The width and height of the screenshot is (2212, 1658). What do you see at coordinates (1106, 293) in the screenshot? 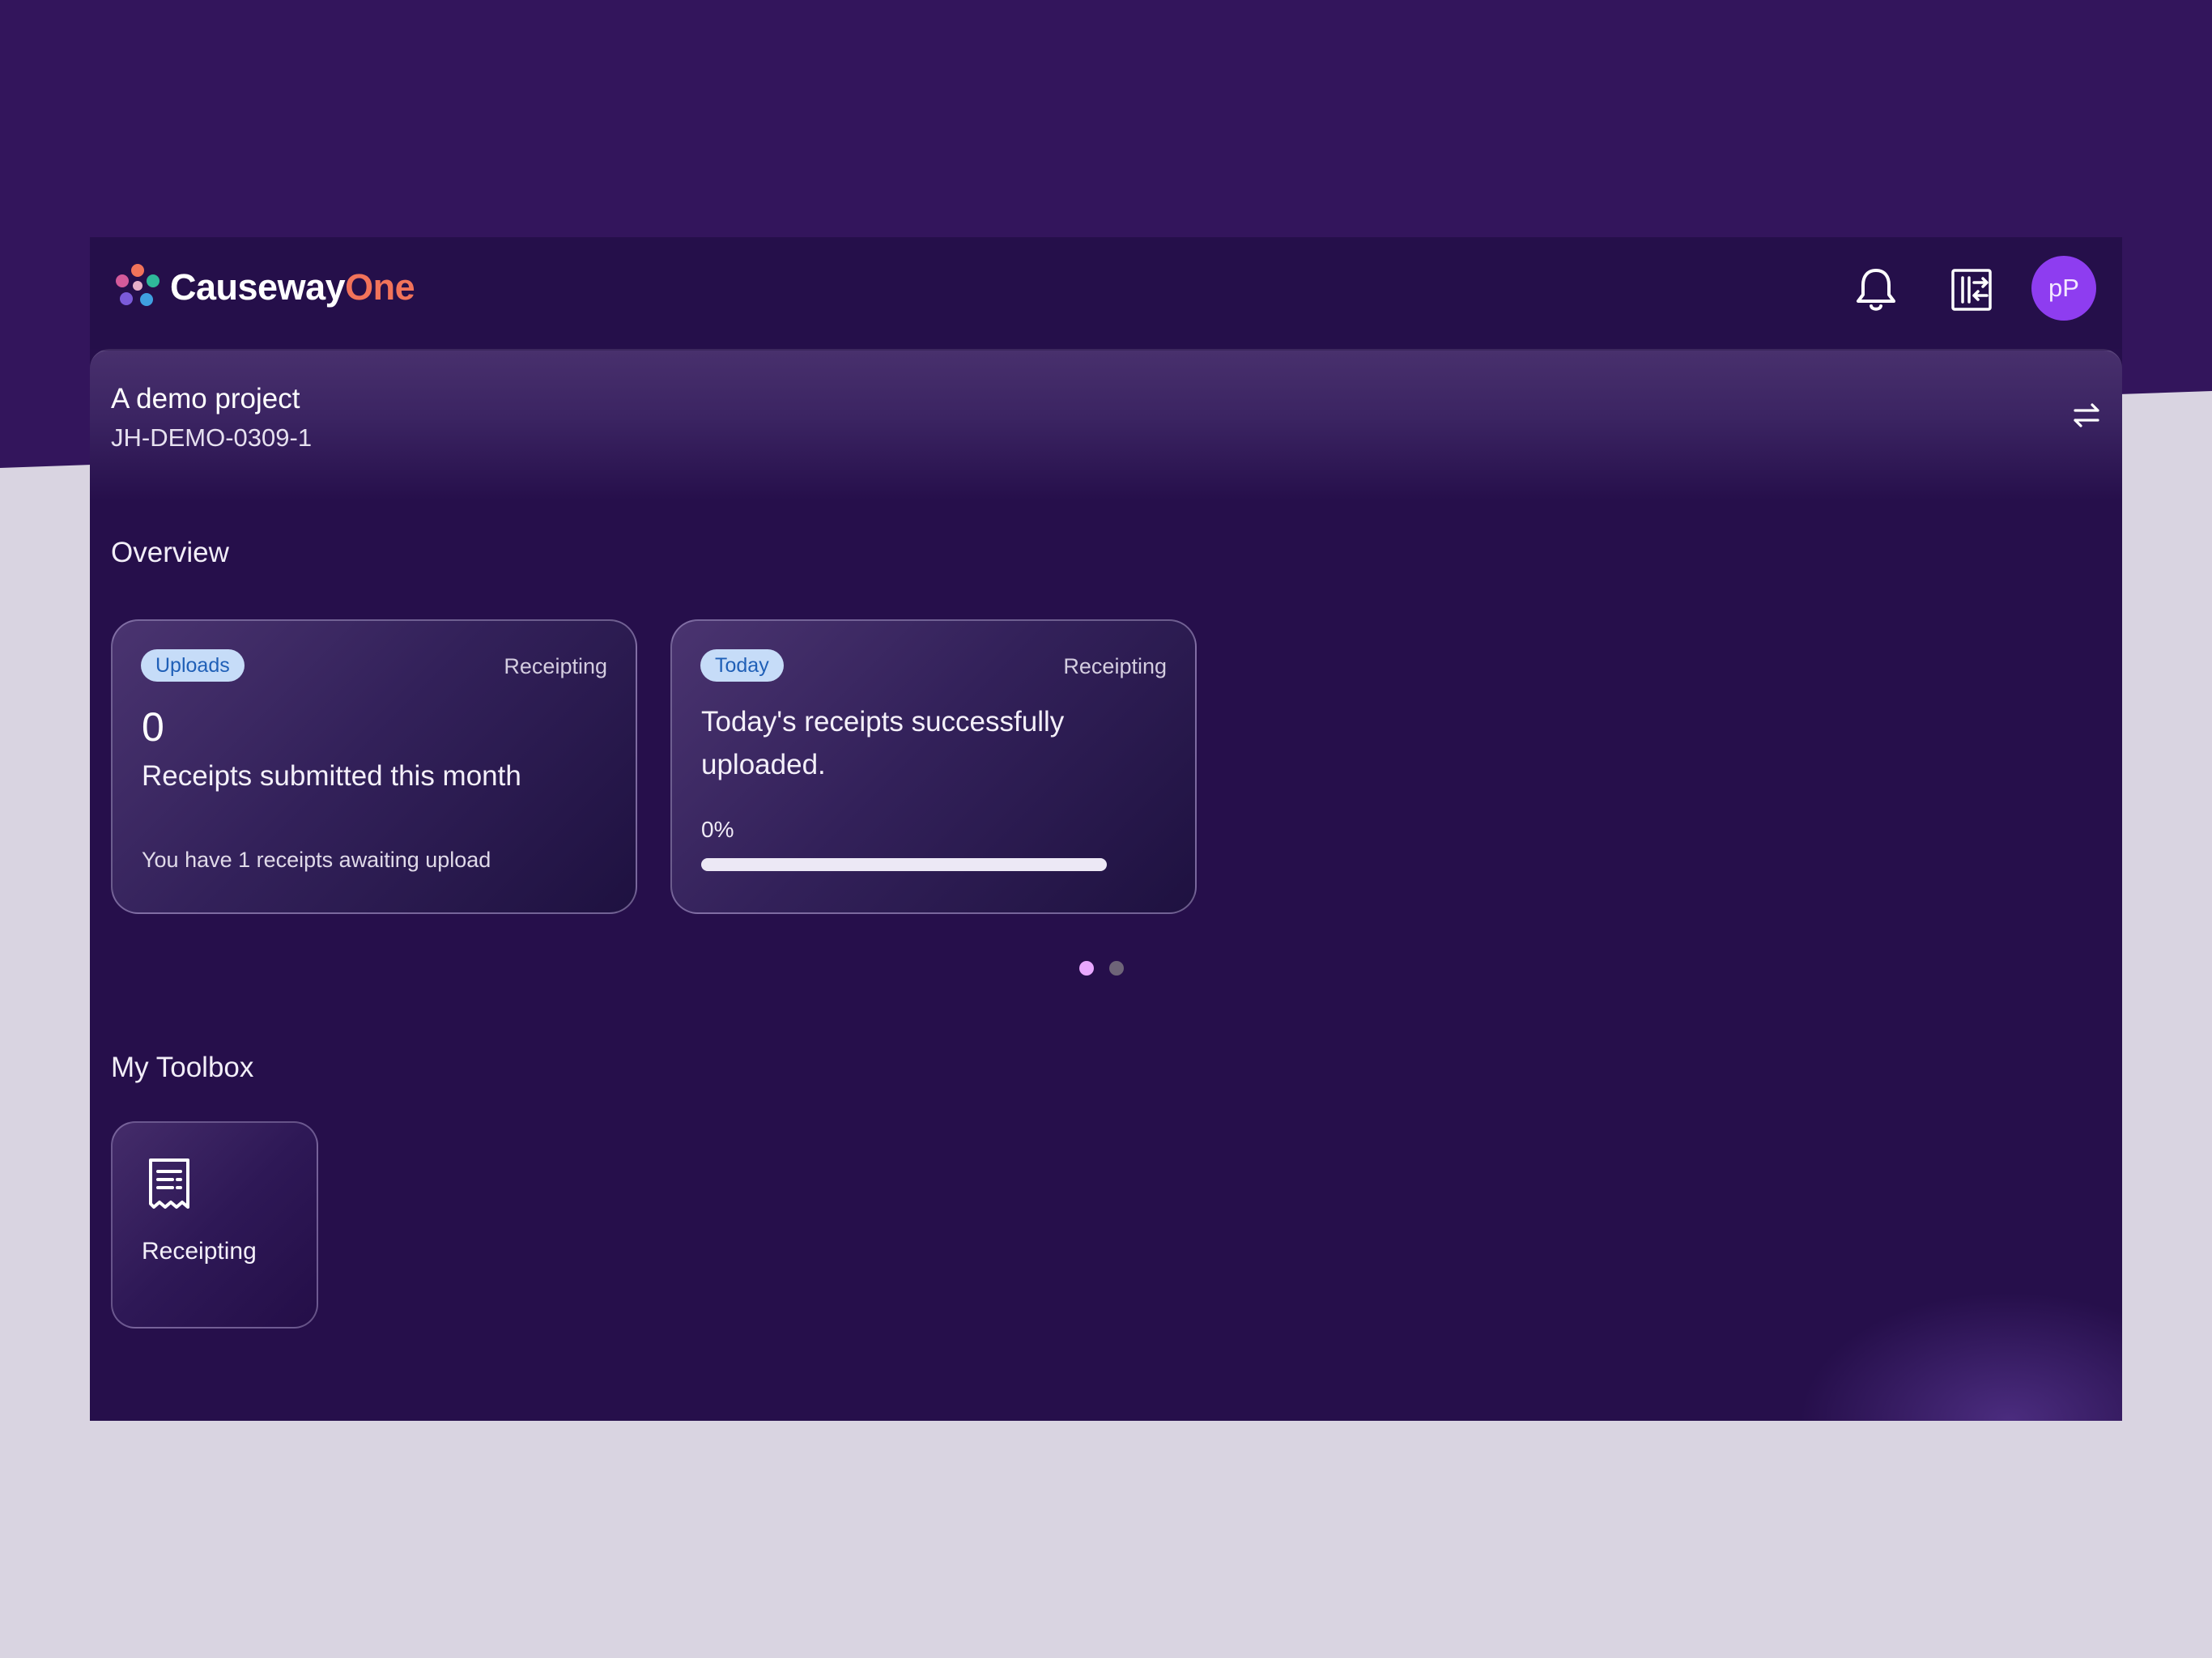
I see `app-header: CausewayOne pP` at bounding box center [1106, 293].